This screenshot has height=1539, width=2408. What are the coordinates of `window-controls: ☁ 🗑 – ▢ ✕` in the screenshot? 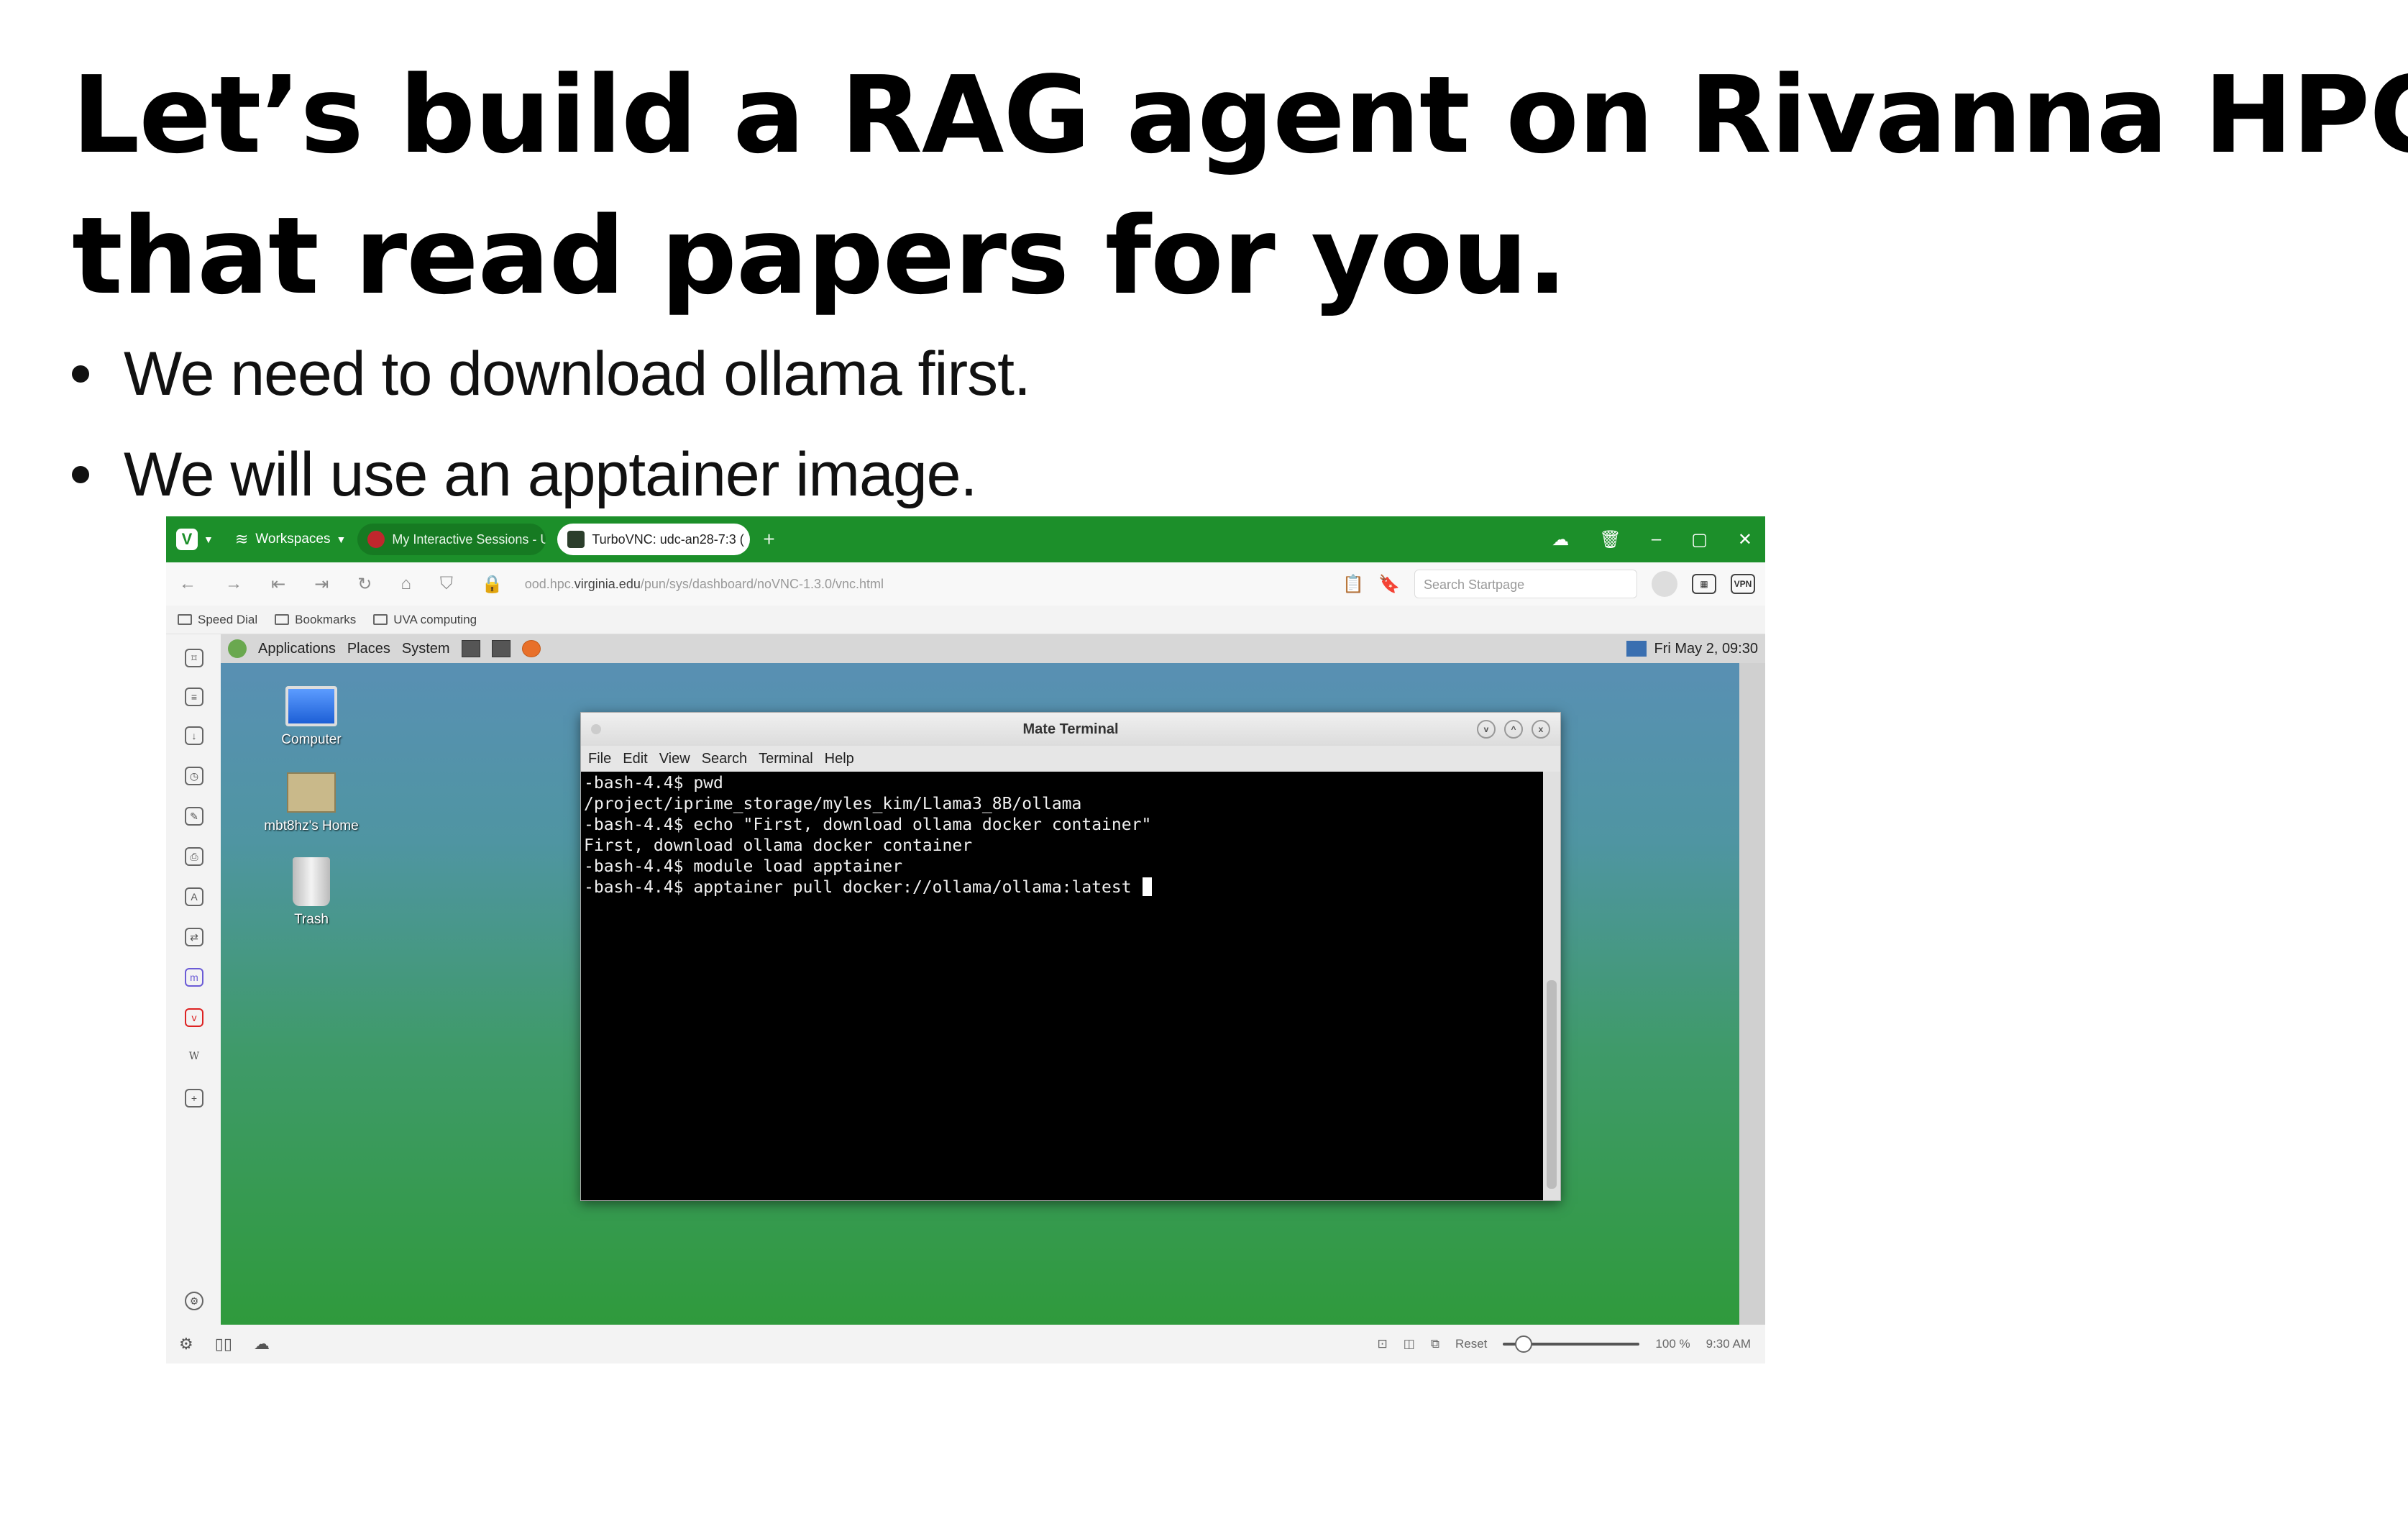 It's located at (1652, 539).